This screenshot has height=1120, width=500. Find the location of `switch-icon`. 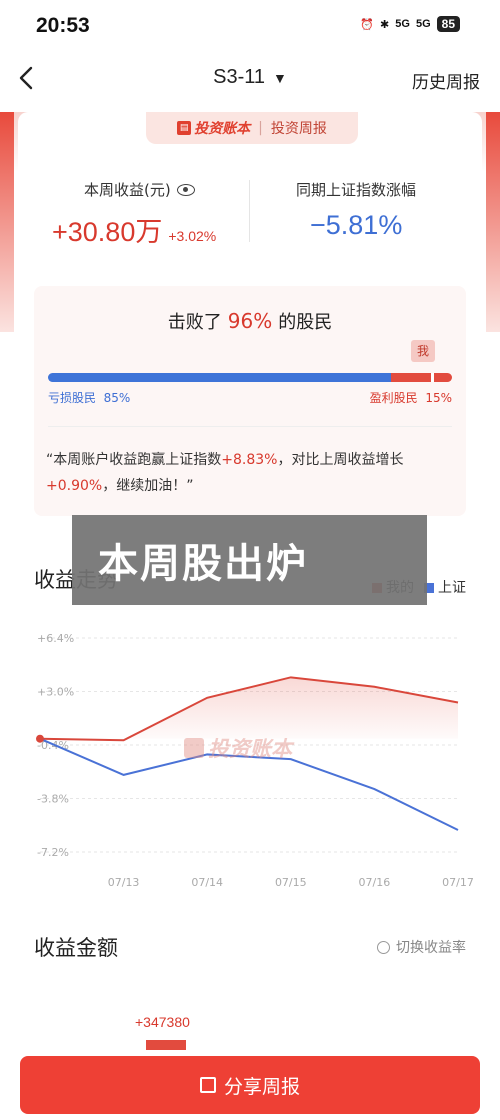

switch-icon is located at coordinates (383, 947).